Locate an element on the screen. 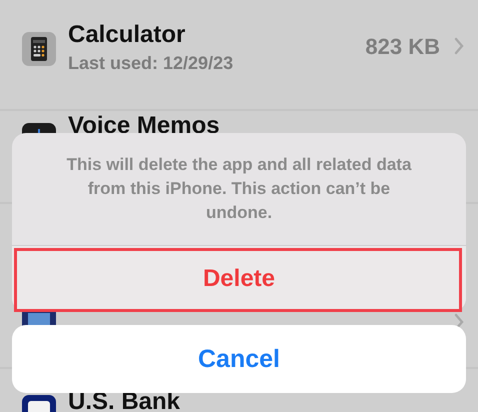 This screenshot has height=412, width=478. app-name: Calculator is located at coordinates (127, 35).